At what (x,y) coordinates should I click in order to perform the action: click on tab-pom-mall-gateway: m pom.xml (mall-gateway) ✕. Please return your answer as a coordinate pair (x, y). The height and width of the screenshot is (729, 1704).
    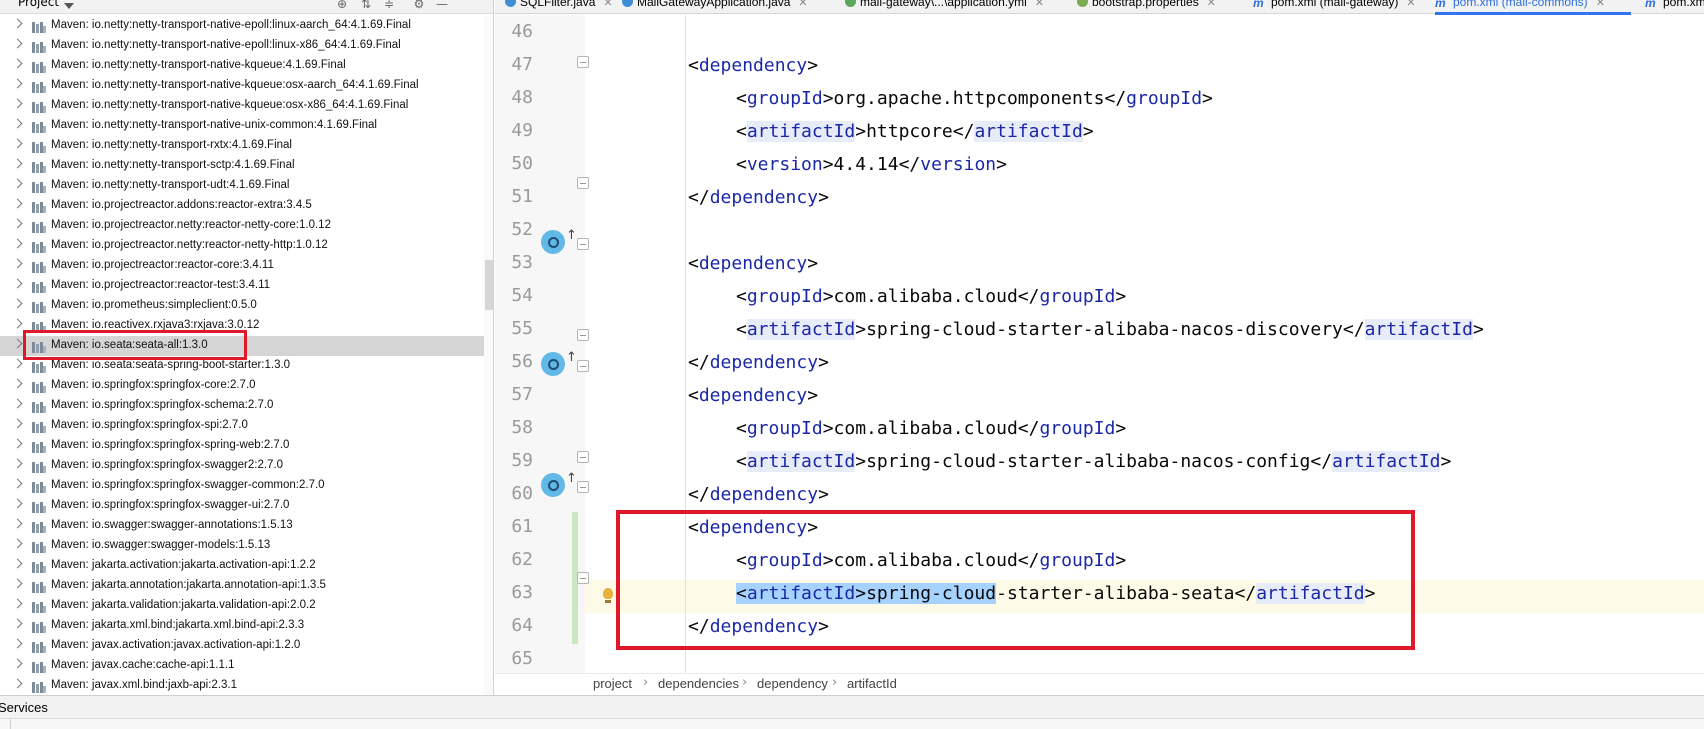
    Looking at the image, I should click on (1334, 6).